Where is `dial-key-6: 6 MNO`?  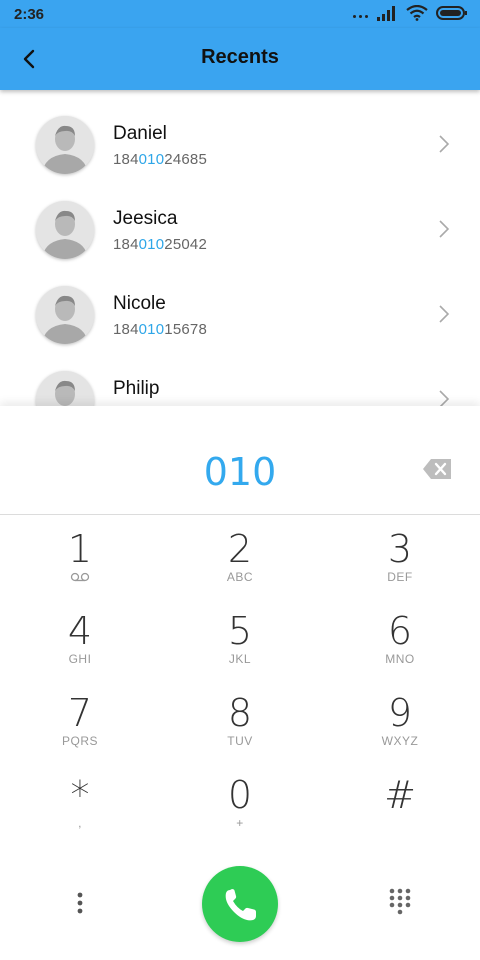
dial-key-6: 6 MNO is located at coordinates (400, 647).